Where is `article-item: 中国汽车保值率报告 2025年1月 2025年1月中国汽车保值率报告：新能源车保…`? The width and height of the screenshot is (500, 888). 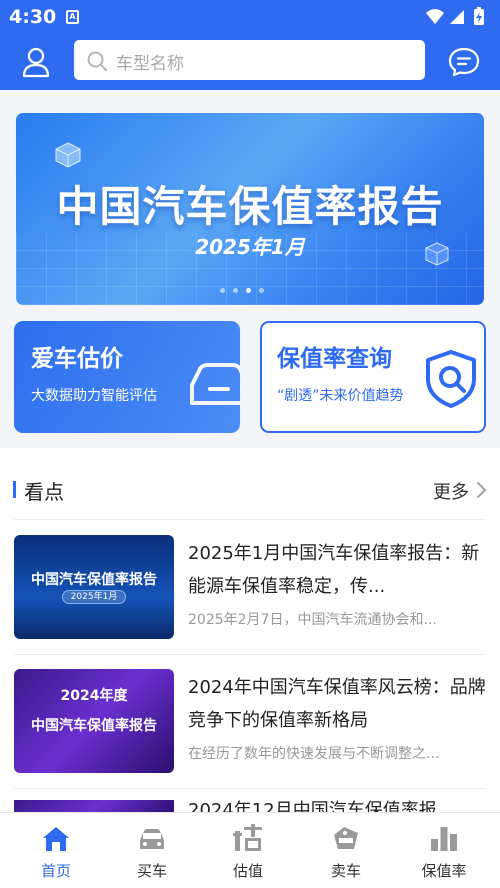 article-item: 中国汽车保值率报告 2025年1月 2025年1月中国汽车保值率报告：新能源车保… is located at coordinates (250, 590).